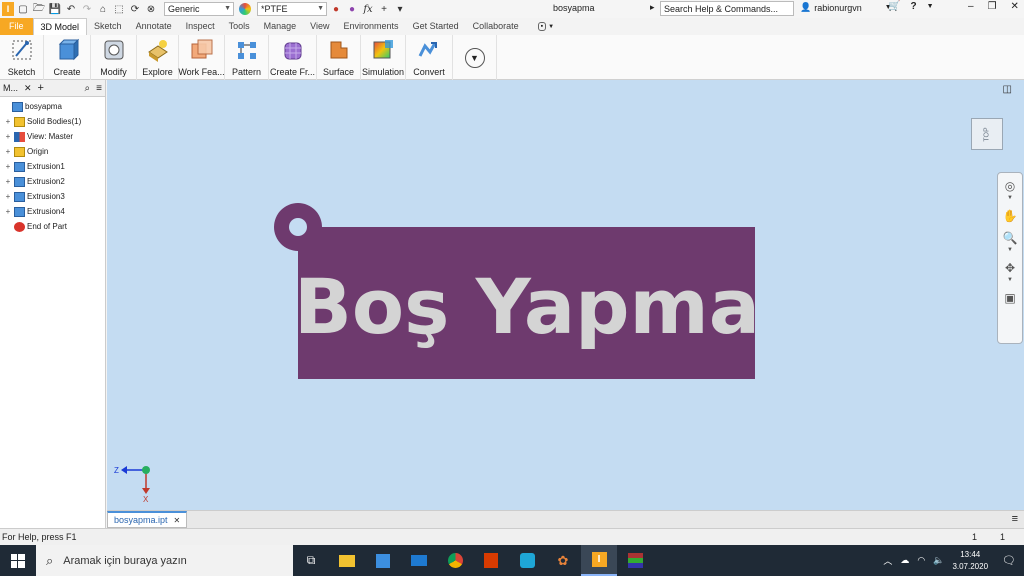  What do you see at coordinates (52, 181) in the screenshot?
I see `tree-item: + Extrusion2` at bounding box center [52, 181].